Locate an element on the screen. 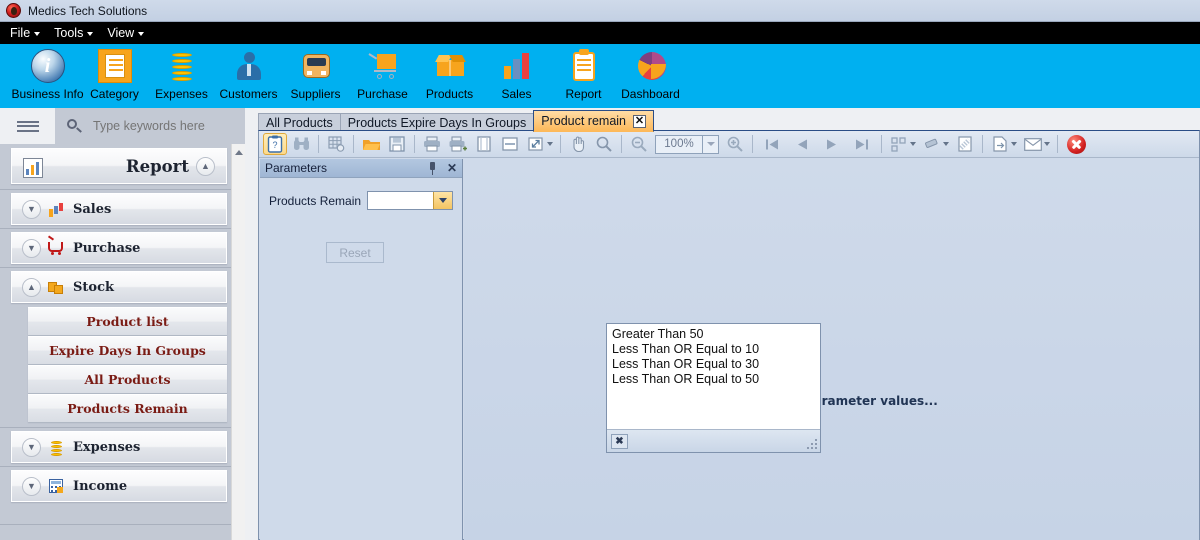 The width and height of the screenshot is (1200, 540). zoom-in-icon is located at coordinates (735, 144).